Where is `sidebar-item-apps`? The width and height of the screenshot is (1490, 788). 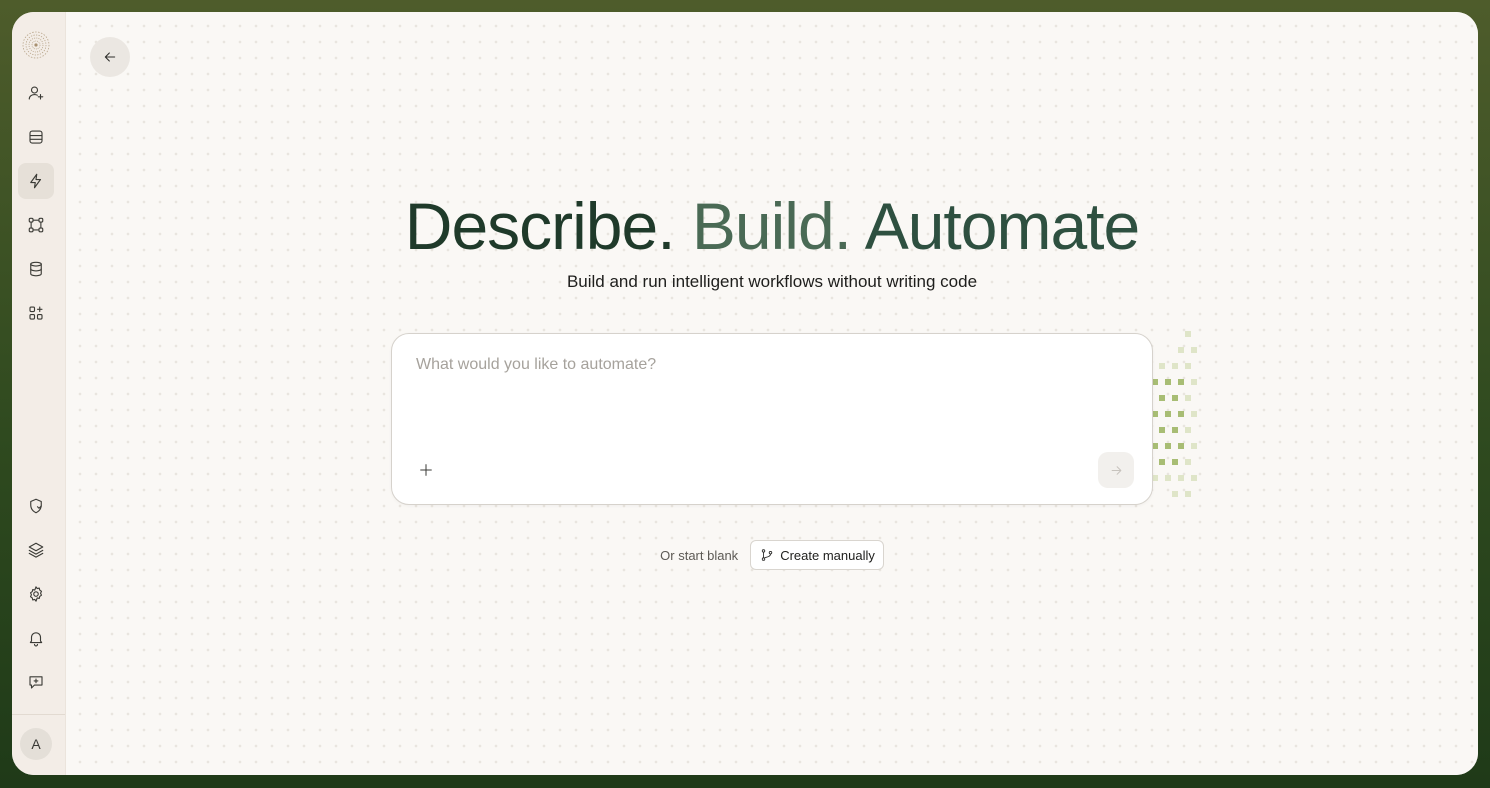
sidebar-item-apps is located at coordinates (36, 313).